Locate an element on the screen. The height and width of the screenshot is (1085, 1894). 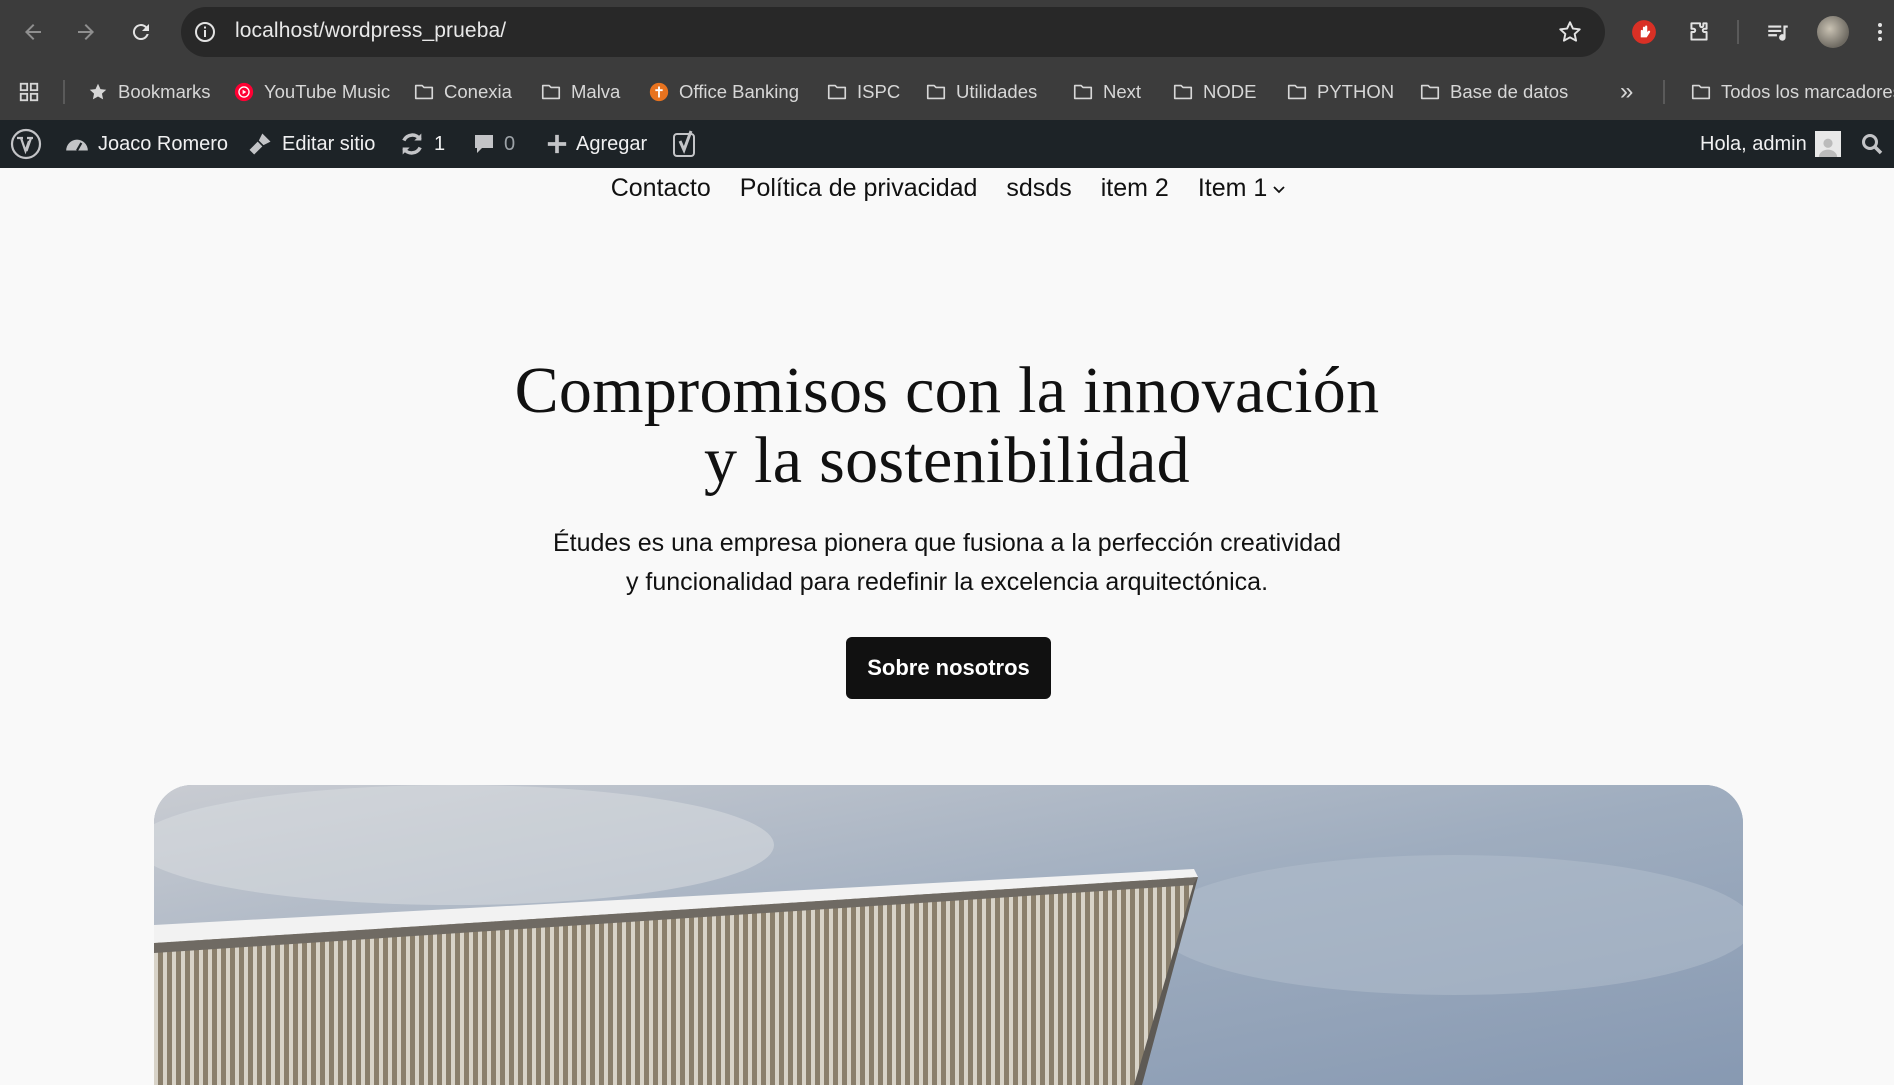
star-icon is located at coordinates (98, 91).